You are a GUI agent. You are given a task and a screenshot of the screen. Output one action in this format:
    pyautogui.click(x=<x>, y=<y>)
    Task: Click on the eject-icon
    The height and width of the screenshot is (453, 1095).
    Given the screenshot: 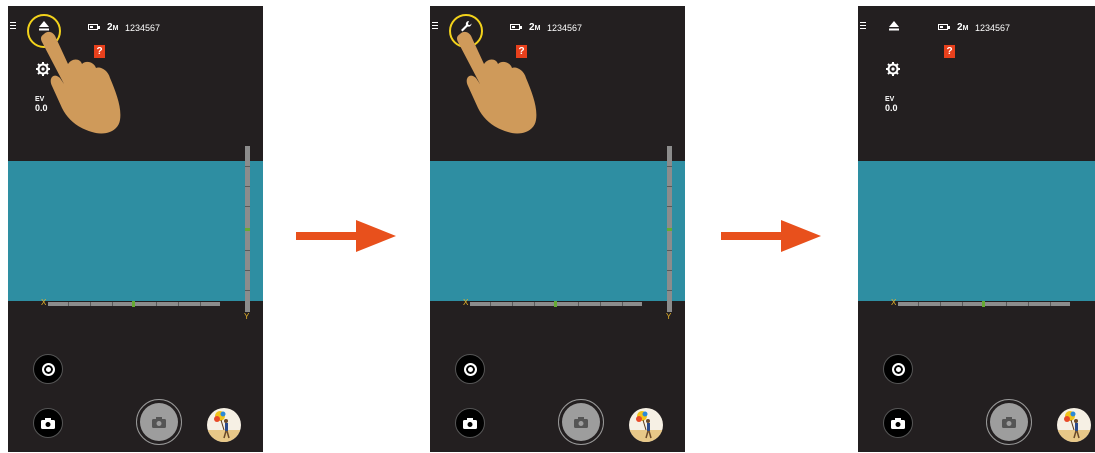 What is the action you would take?
    pyautogui.click(x=894, y=26)
    